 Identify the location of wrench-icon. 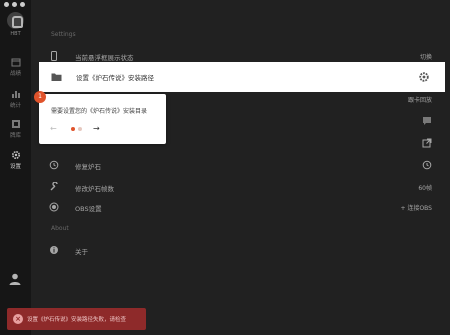
(54, 186).